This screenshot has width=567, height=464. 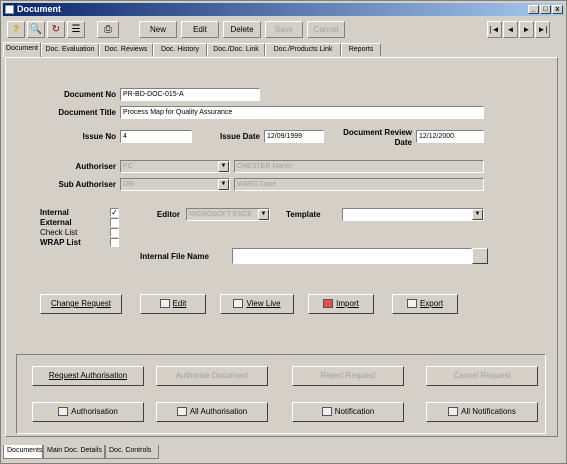 I want to click on view-live-button: View Live, so click(x=257, y=304).